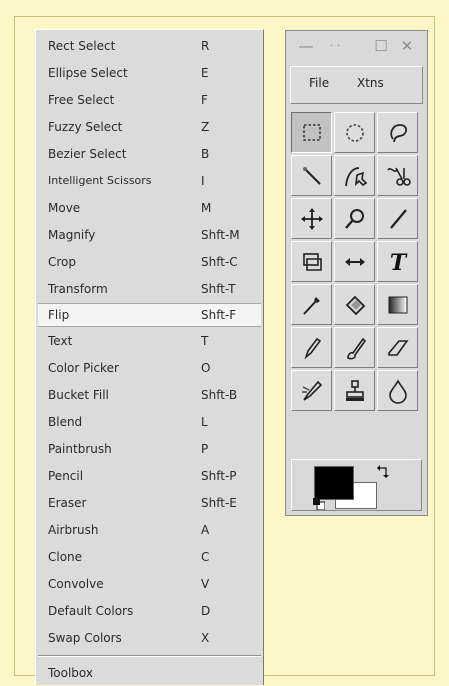 This screenshot has width=449, height=686. I want to click on ellipse-select-icon, so click(355, 133).